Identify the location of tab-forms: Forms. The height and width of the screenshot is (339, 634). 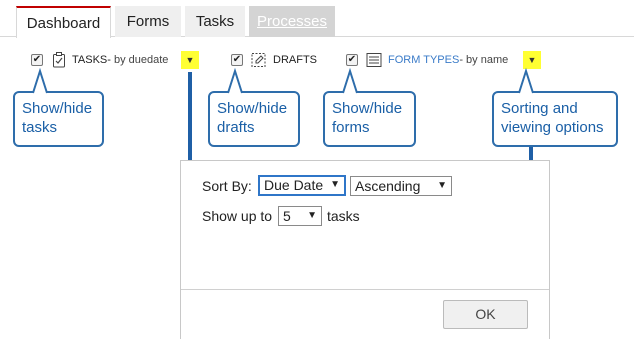
(148, 21).